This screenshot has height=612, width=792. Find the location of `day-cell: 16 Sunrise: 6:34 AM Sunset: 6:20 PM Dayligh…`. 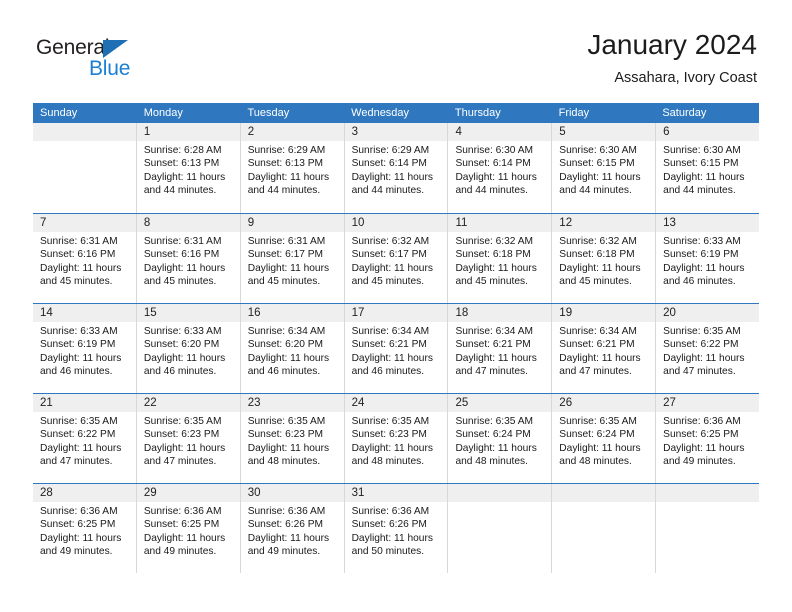

day-cell: 16 Sunrise: 6:34 AM Sunset: 6:20 PM Dayligh… is located at coordinates (292, 348).